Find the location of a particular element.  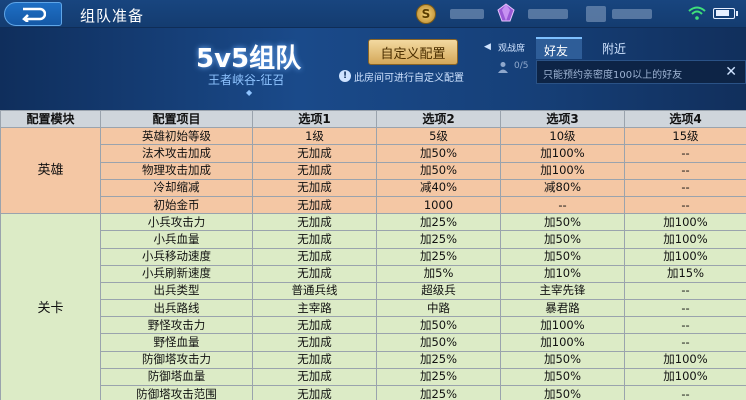

table-row: 小兵刷新速度 无加成 加5% 加10% 加15% is located at coordinates (373, 273).